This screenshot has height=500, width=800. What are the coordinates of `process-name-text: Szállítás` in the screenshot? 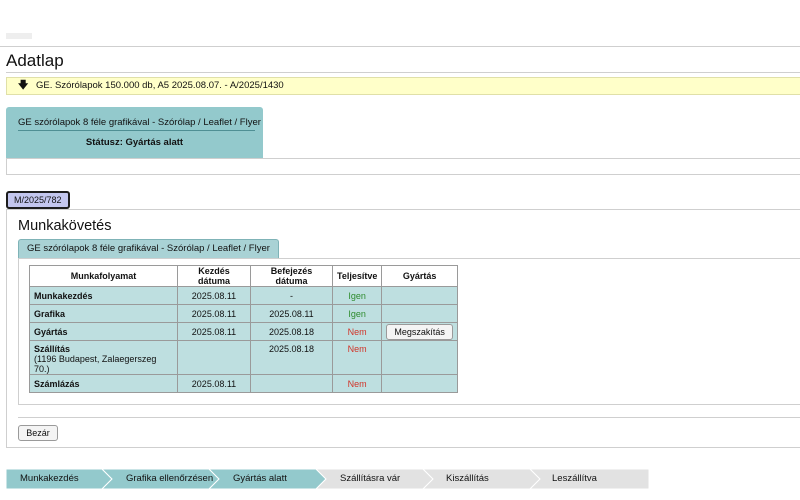 It's located at (52, 349).